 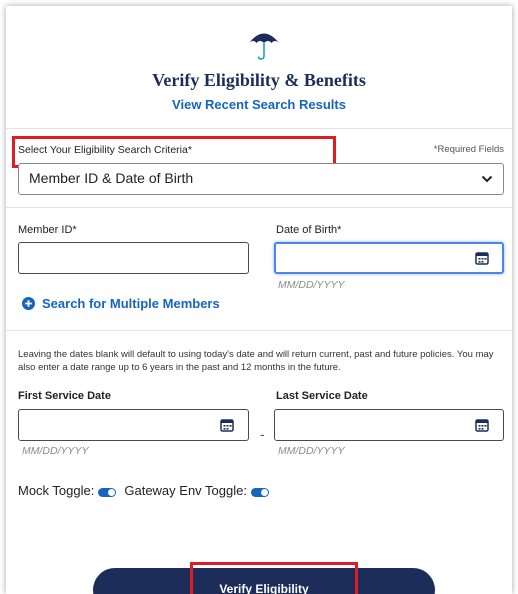 What do you see at coordinates (311, 285) in the screenshot?
I see `date-of-birth-hint: MM/DD/YYYY` at bounding box center [311, 285].